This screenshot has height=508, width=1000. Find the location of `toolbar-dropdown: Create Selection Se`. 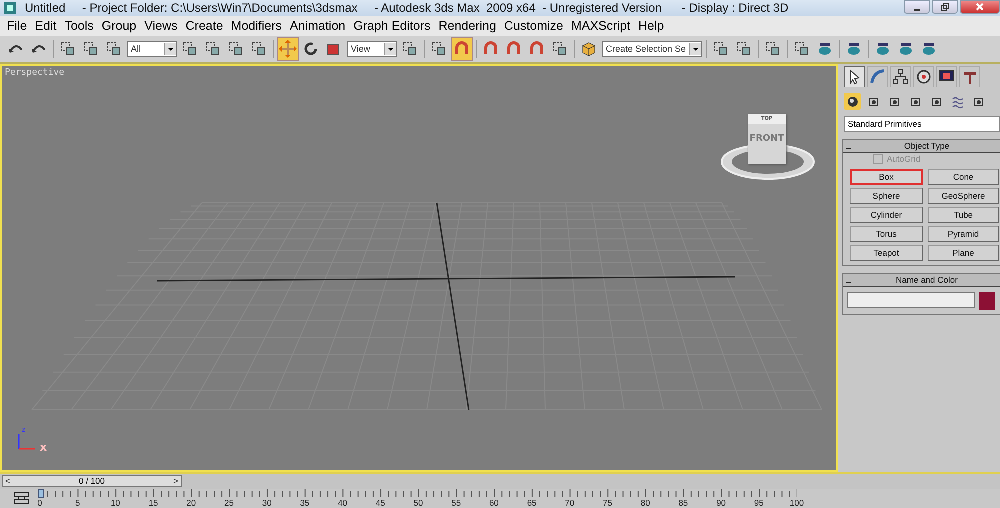

toolbar-dropdown: Create Selection Se is located at coordinates (652, 49).